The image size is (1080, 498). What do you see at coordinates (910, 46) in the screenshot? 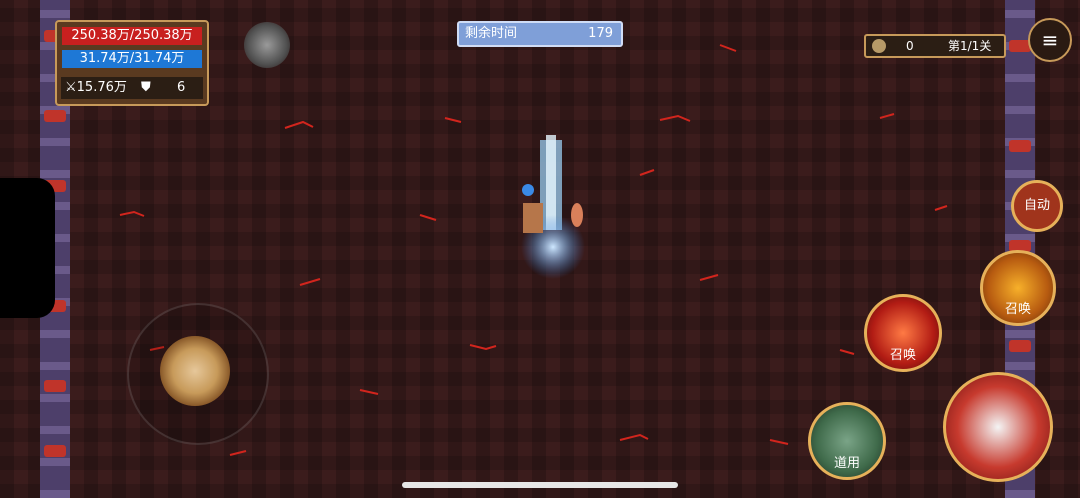
I see `coin-count: 0` at bounding box center [910, 46].